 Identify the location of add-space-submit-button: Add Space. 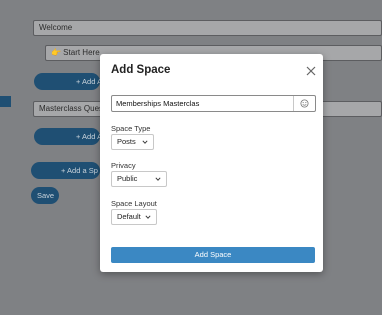
(213, 255).